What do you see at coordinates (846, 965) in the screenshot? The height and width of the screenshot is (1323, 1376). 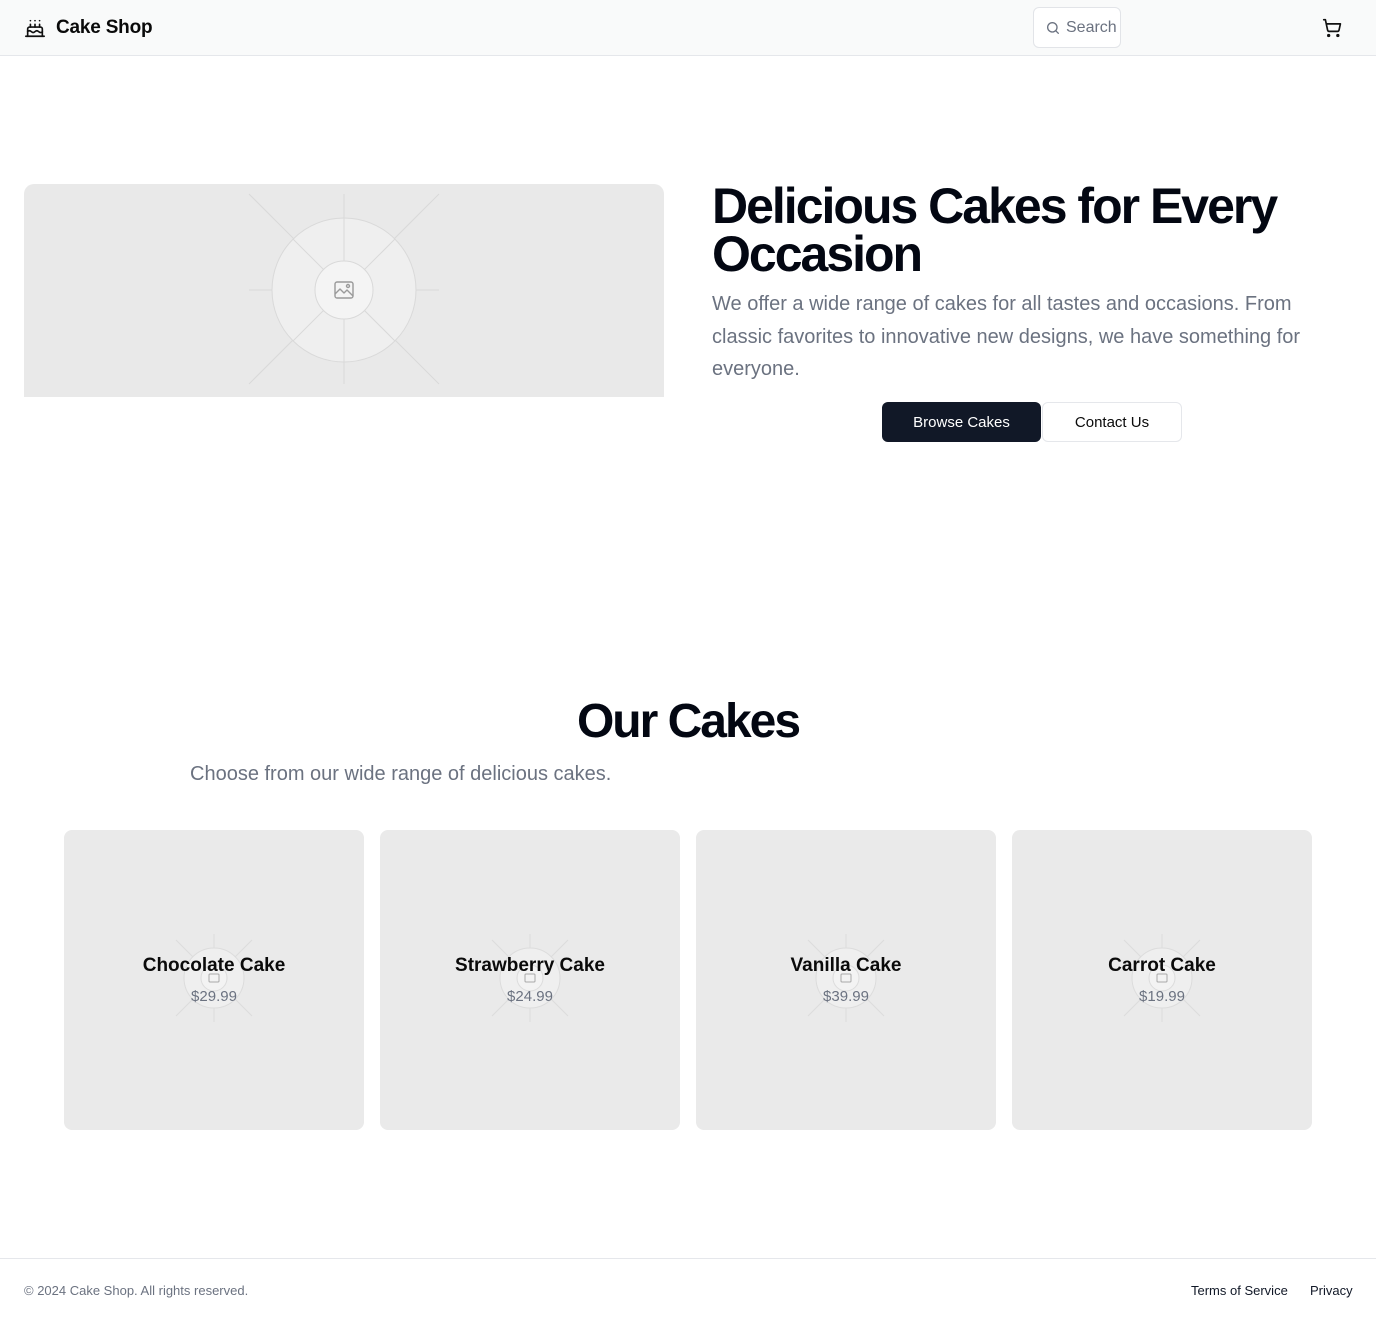 I see `product-name: Vanilla Cake` at bounding box center [846, 965].